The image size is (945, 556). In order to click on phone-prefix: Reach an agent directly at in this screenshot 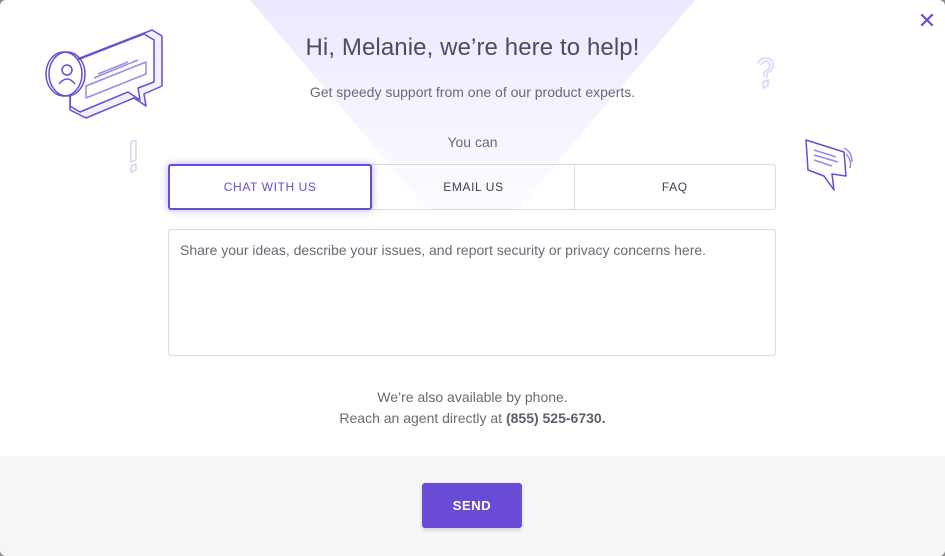, I will do `click(422, 418)`.